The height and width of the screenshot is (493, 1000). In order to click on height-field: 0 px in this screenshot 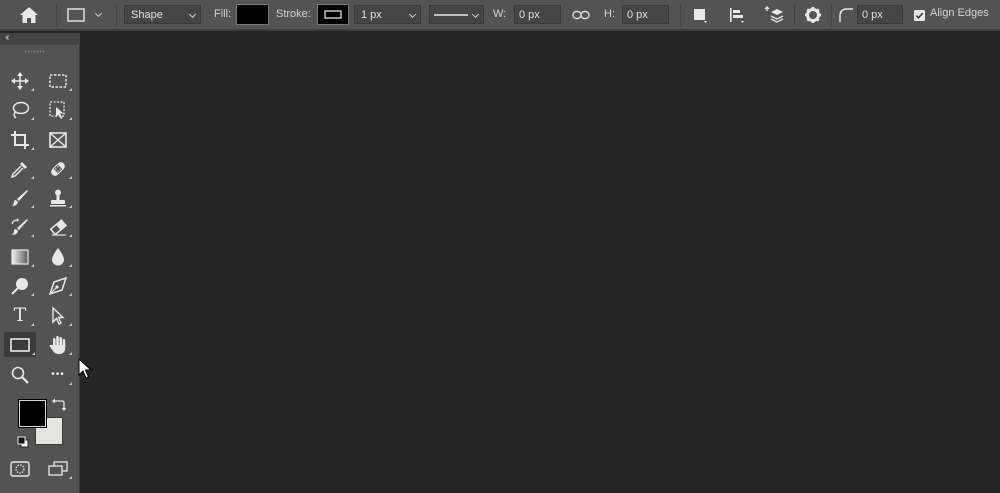, I will do `click(645, 14)`.